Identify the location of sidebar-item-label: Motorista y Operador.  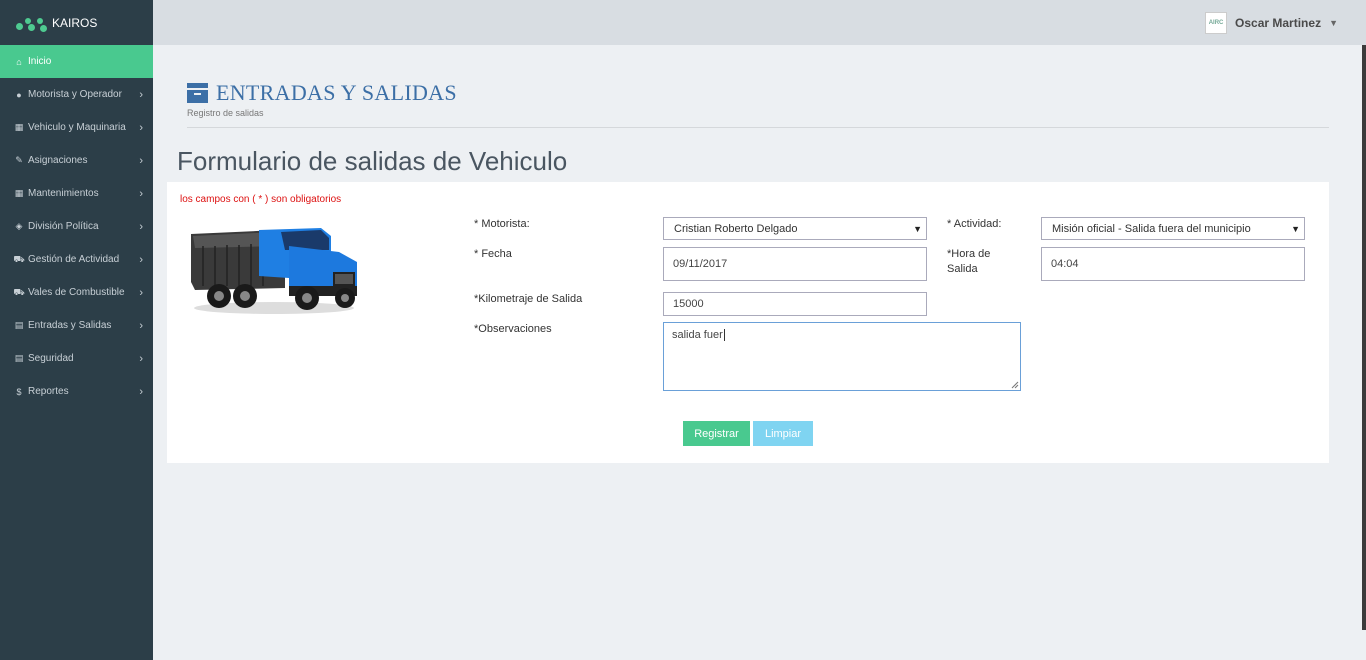
(75, 94).